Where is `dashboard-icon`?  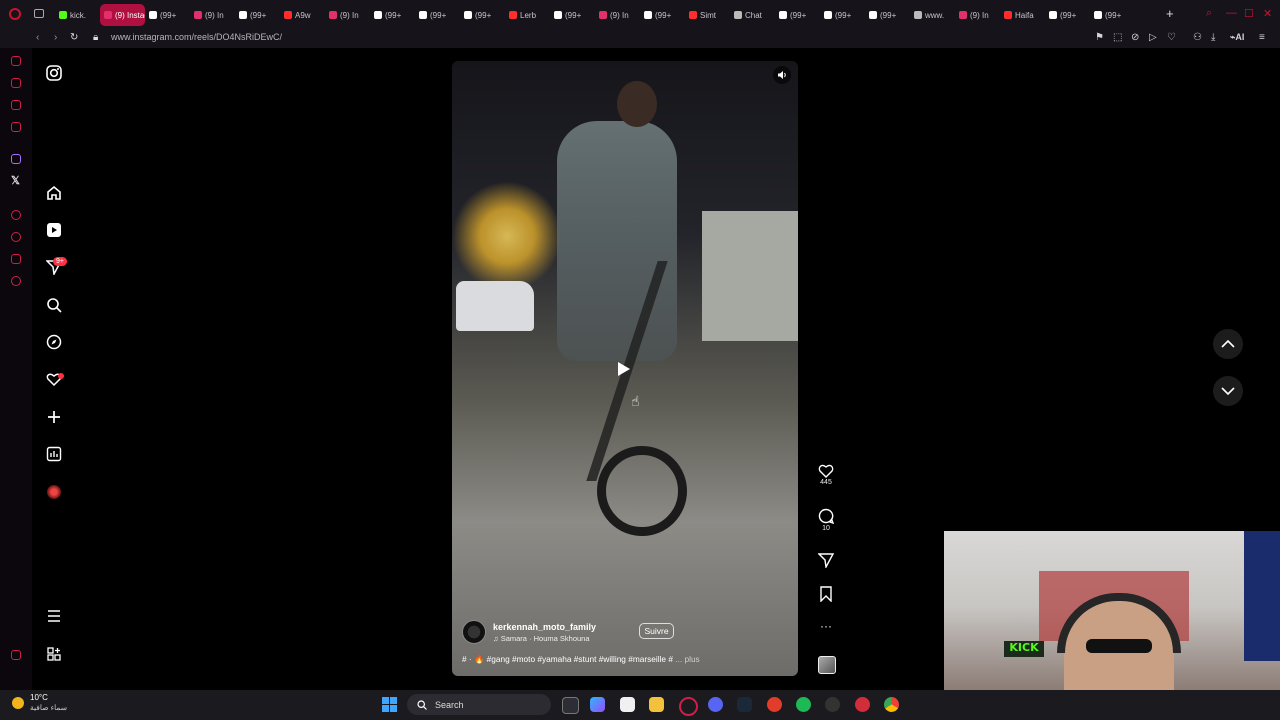 dashboard-icon is located at coordinates (54, 454).